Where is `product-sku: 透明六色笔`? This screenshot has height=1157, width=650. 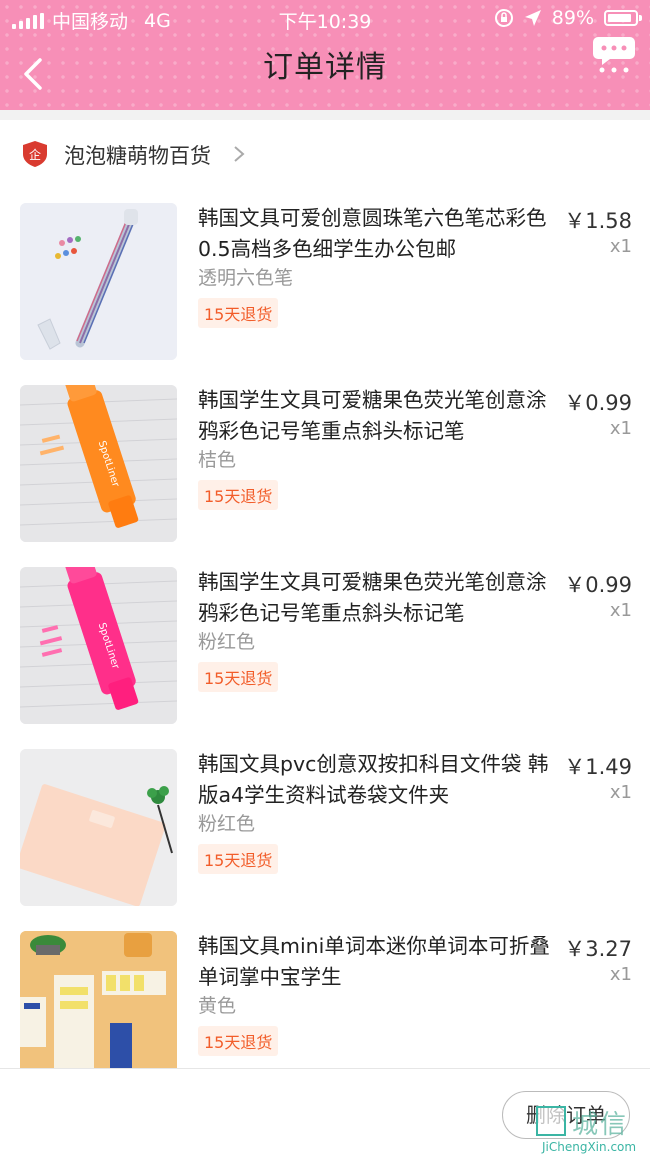 product-sku: 透明六色笔 is located at coordinates (246, 278).